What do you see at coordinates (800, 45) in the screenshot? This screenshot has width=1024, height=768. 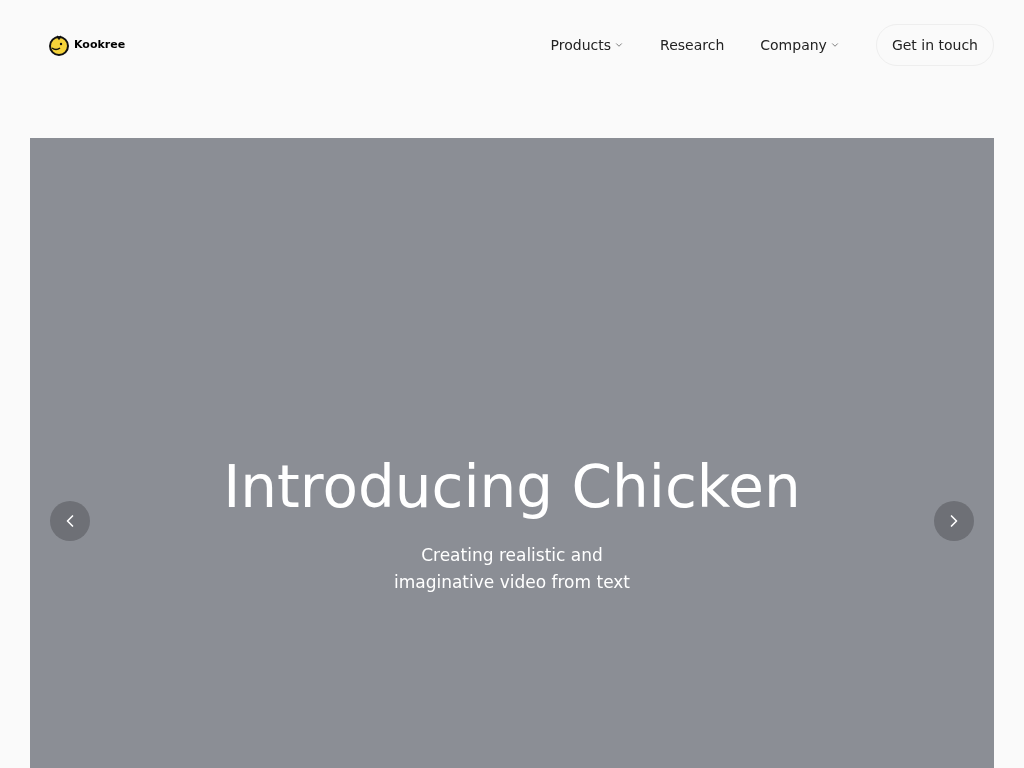 I see `nav-link: Company` at bounding box center [800, 45].